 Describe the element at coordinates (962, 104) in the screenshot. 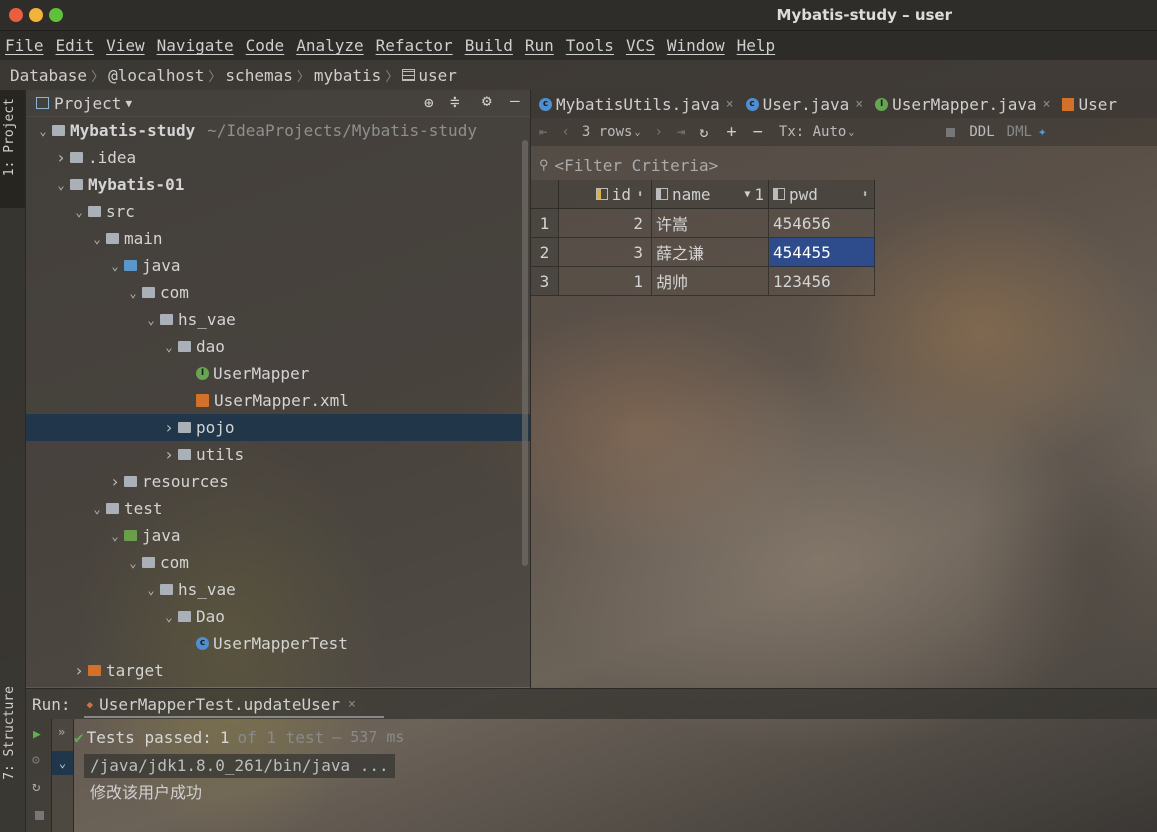

I see `tab-usermapper-java: I UserMapper.java ×` at that location.